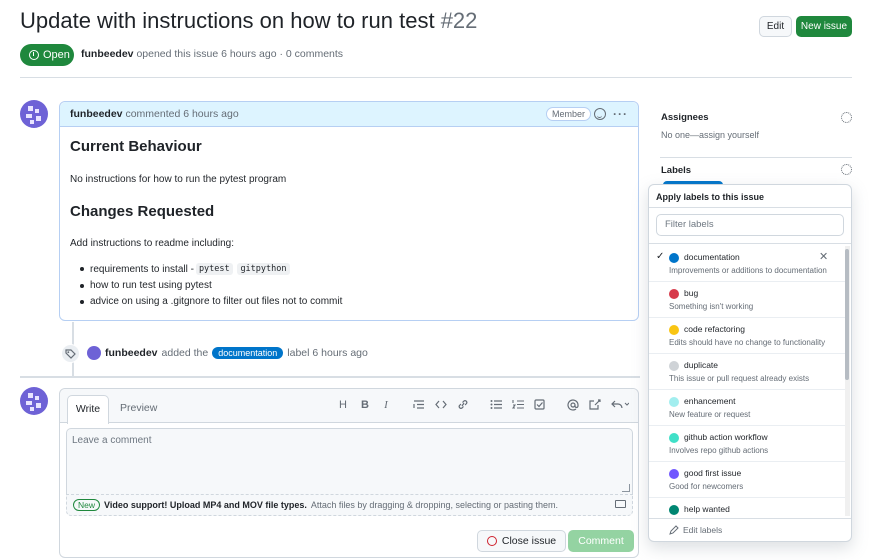  Describe the element at coordinates (419, 406) in the screenshot. I see `quote-icon` at that location.